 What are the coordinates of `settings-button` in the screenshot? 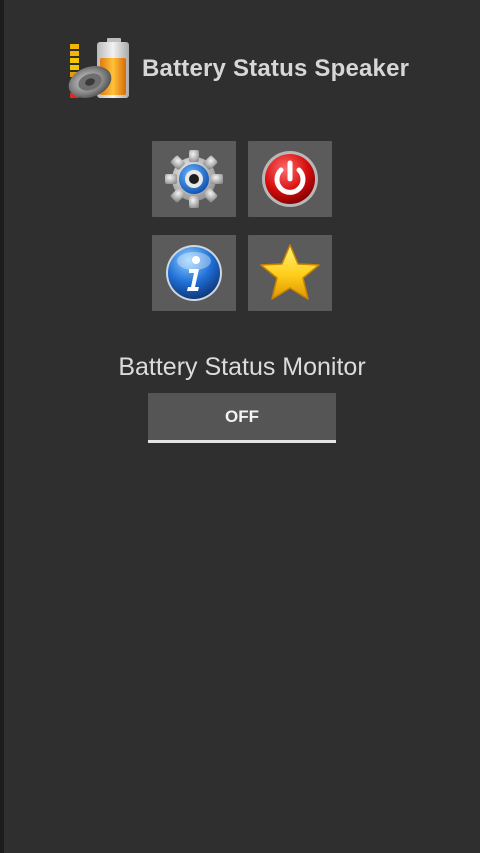 It's located at (194, 179).